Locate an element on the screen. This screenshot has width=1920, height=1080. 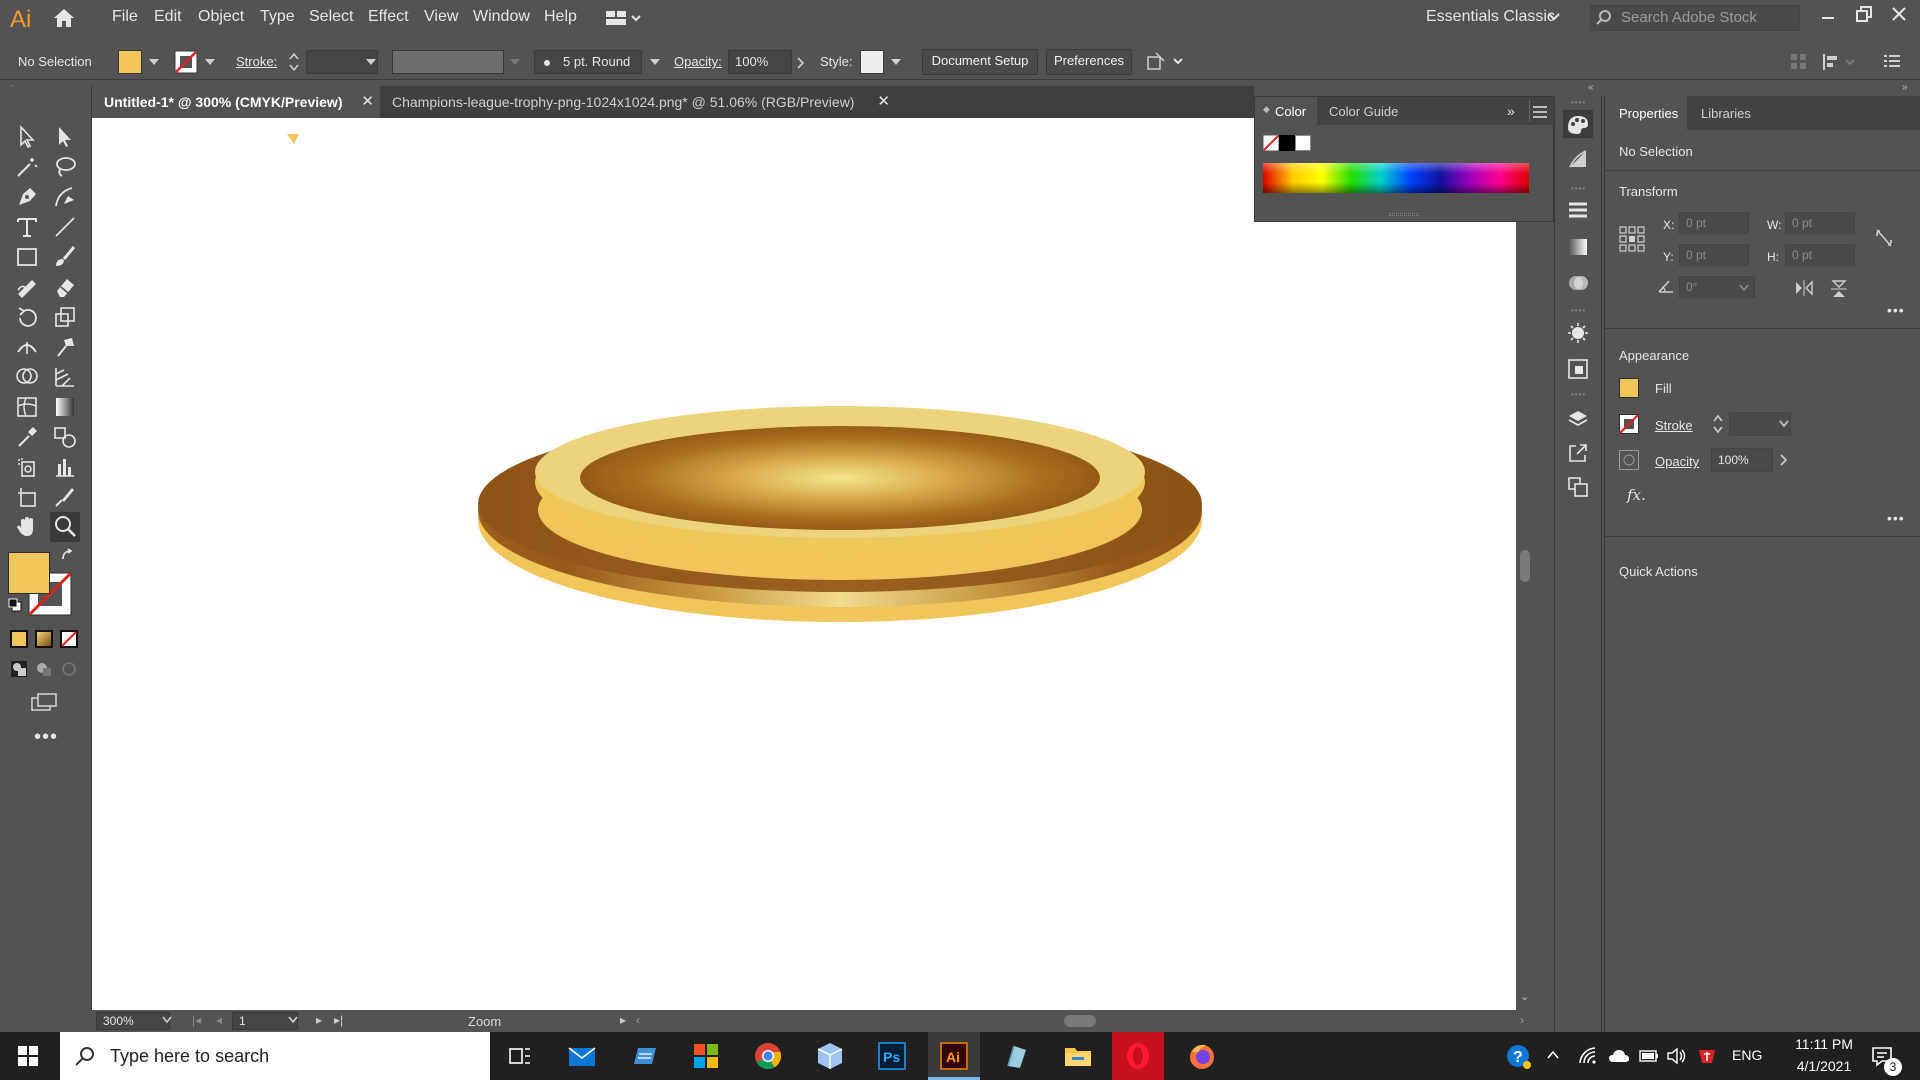
tab-libraries: Libraries is located at coordinates (1726, 113).